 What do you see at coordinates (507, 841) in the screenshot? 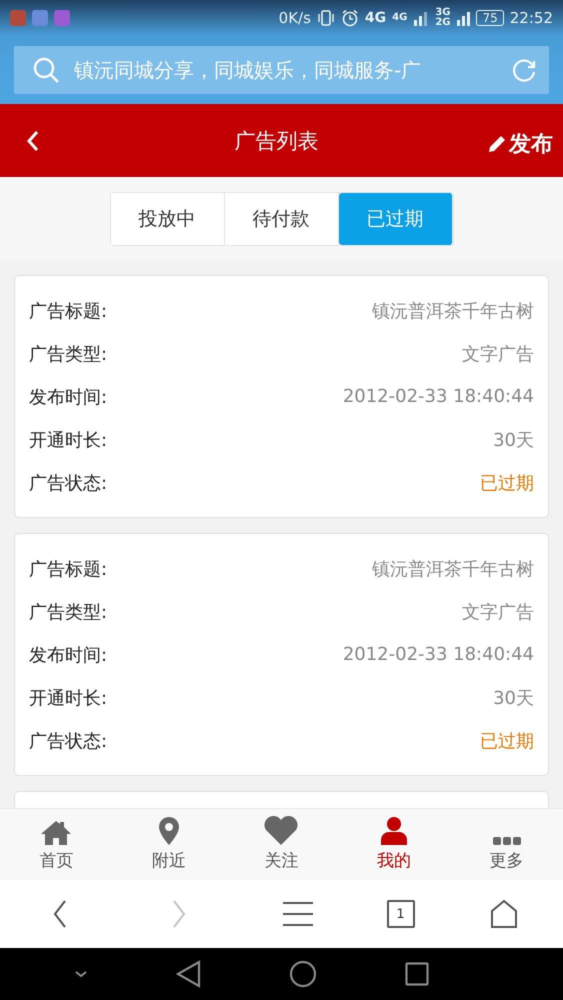
I see `more-icon` at bounding box center [507, 841].